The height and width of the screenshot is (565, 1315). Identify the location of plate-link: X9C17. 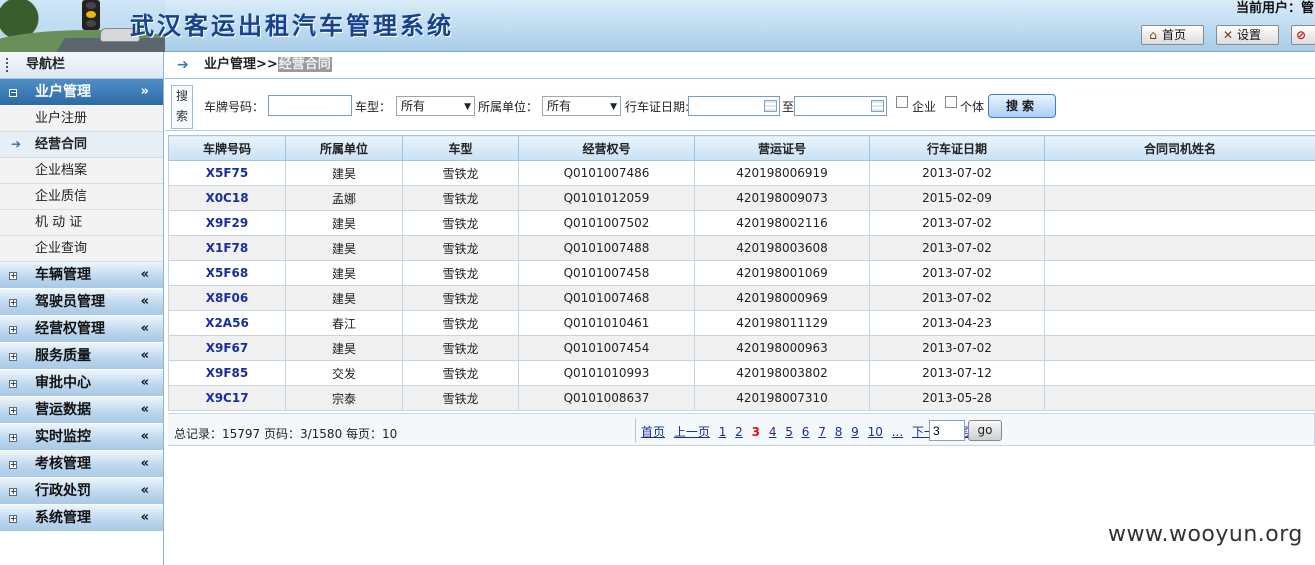
(227, 398).